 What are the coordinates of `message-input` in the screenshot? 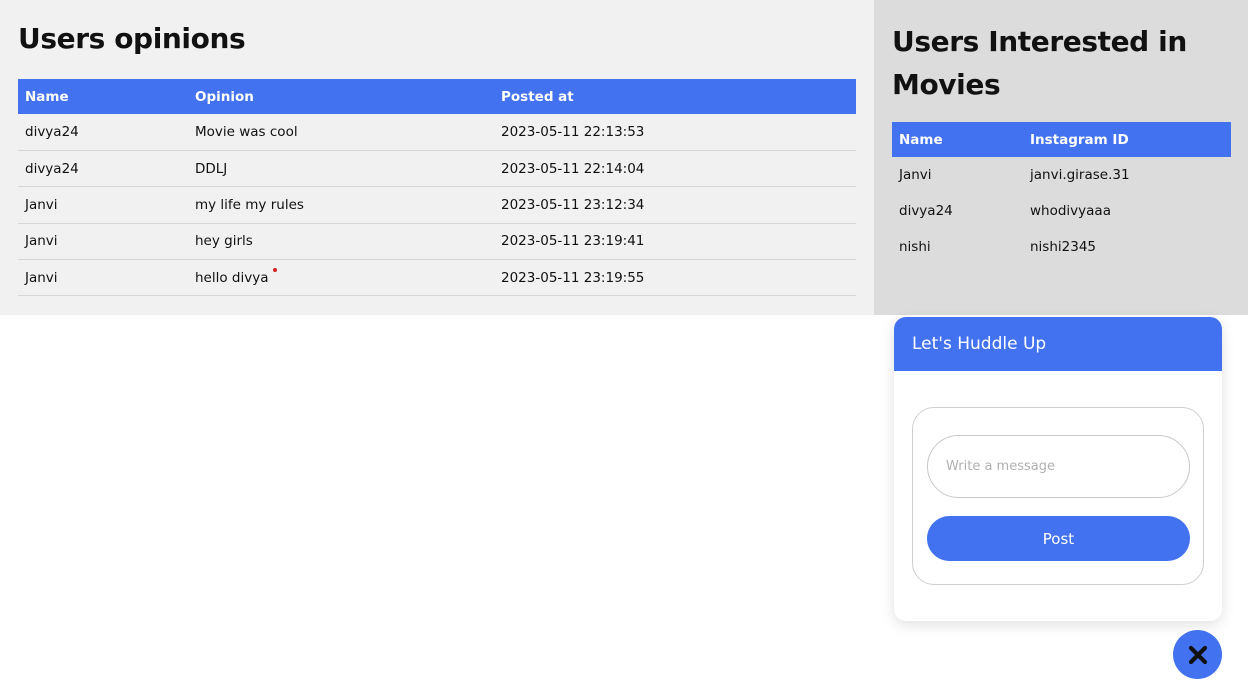 It's located at (1058, 466).